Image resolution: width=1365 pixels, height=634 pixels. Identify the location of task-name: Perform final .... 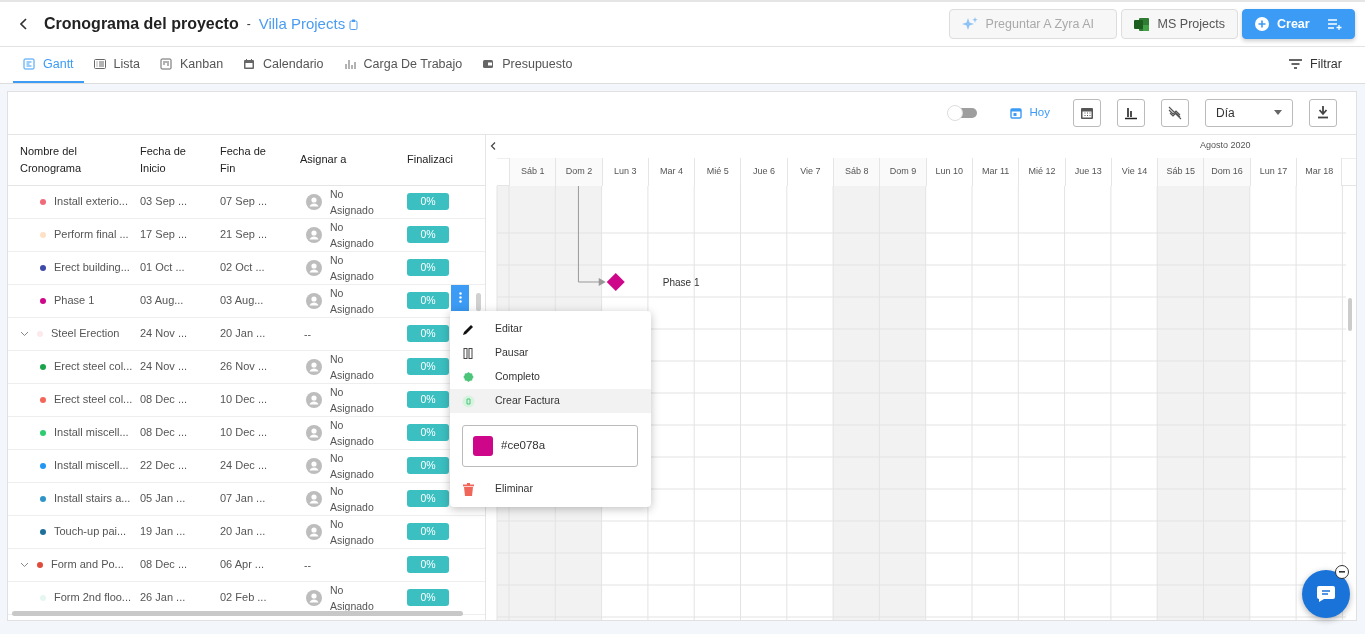
(91, 234).